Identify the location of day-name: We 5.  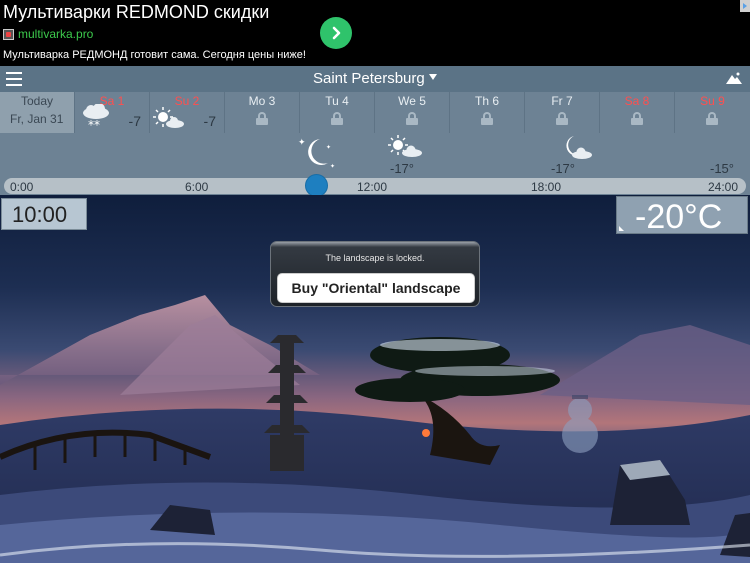
(412, 101).